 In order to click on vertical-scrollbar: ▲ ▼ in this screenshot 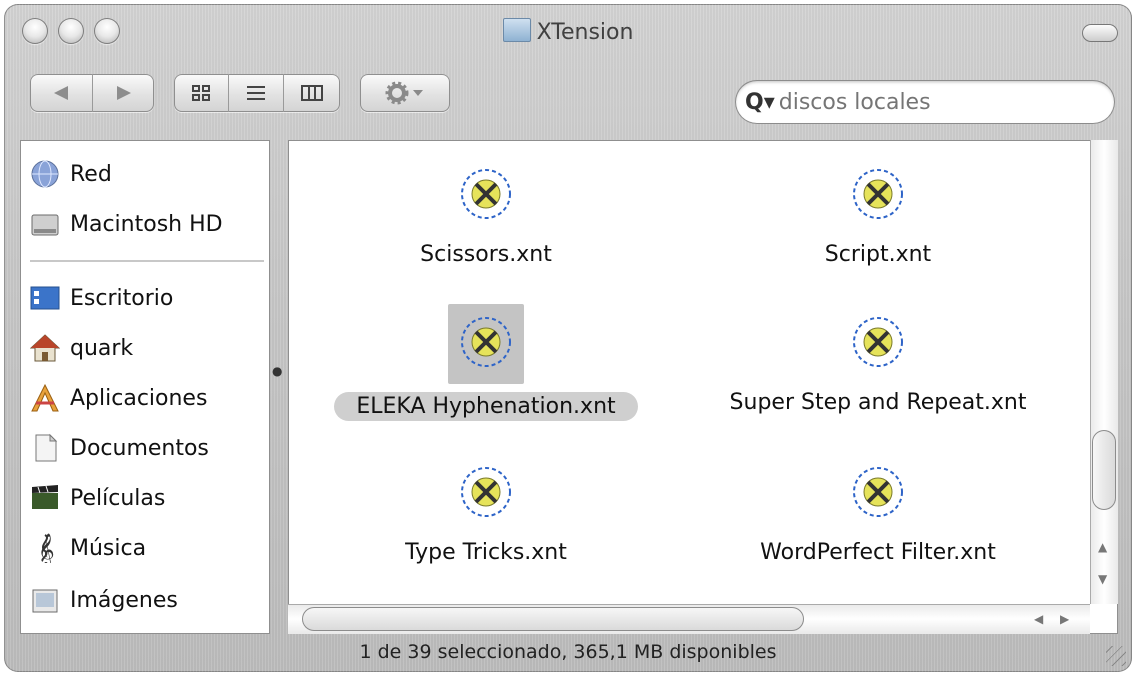, I will do `click(1104, 372)`.